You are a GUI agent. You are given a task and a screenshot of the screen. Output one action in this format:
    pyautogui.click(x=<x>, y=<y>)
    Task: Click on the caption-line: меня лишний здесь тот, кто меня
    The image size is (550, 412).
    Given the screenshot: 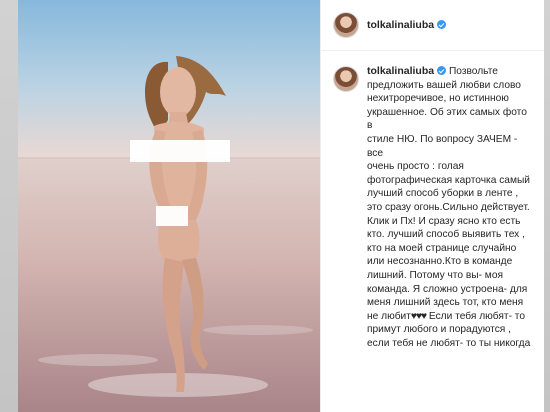 What is the action you would take?
    pyautogui.click(x=445, y=303)
    